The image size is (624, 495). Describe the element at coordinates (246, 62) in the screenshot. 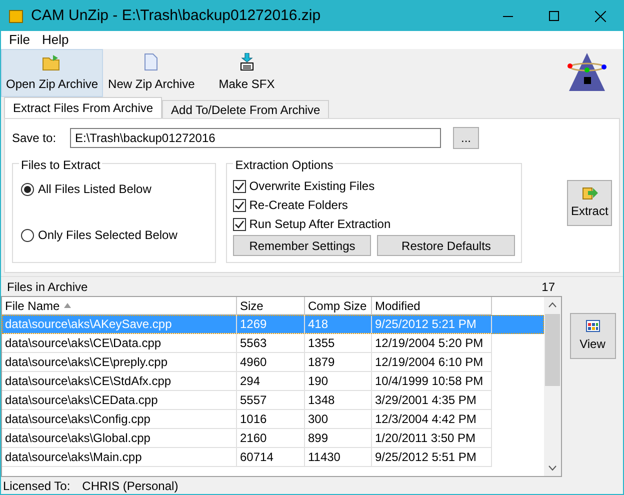

I see `download-box-icon` at that location.